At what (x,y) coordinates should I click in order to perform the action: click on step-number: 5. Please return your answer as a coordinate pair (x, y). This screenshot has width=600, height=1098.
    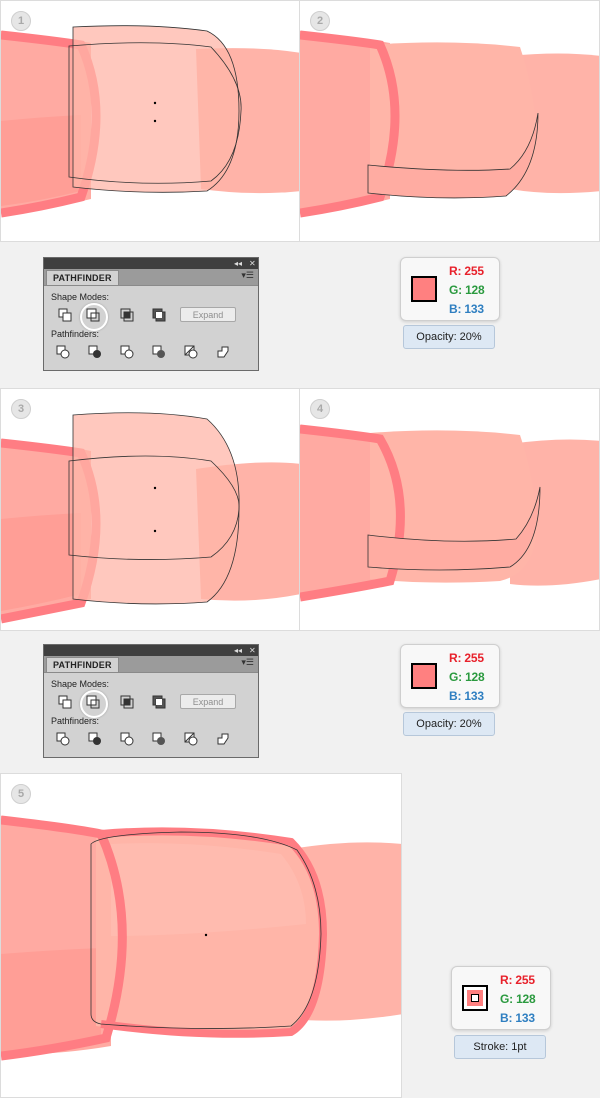
    Looking at the image, I should click on (21, 794).